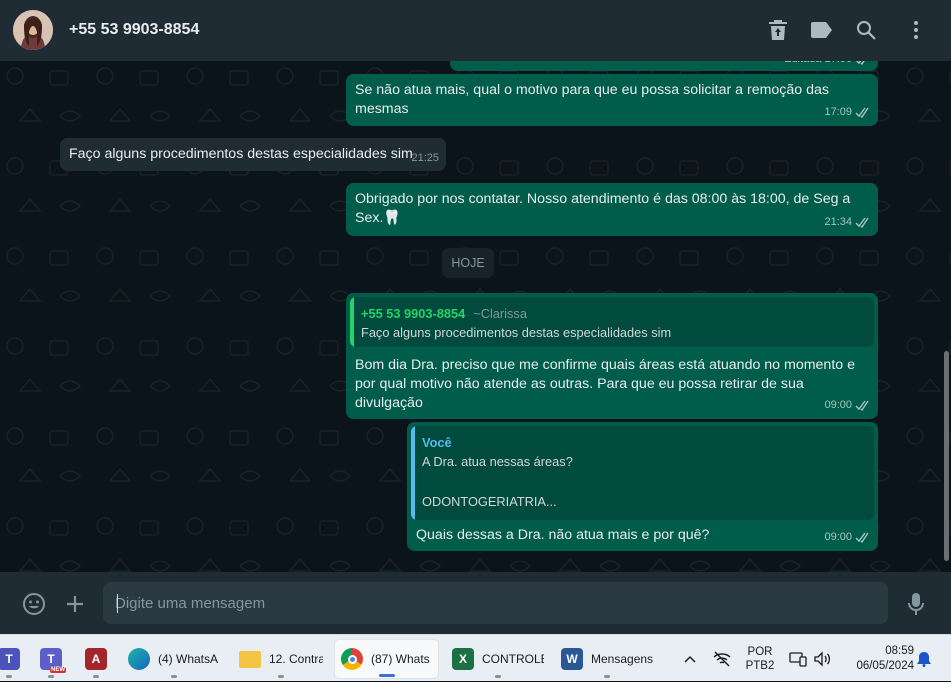 Image resolution: width=951 pixels, height=682 pixels. I want to click on clock-time: 08:59, so click(899, 650).